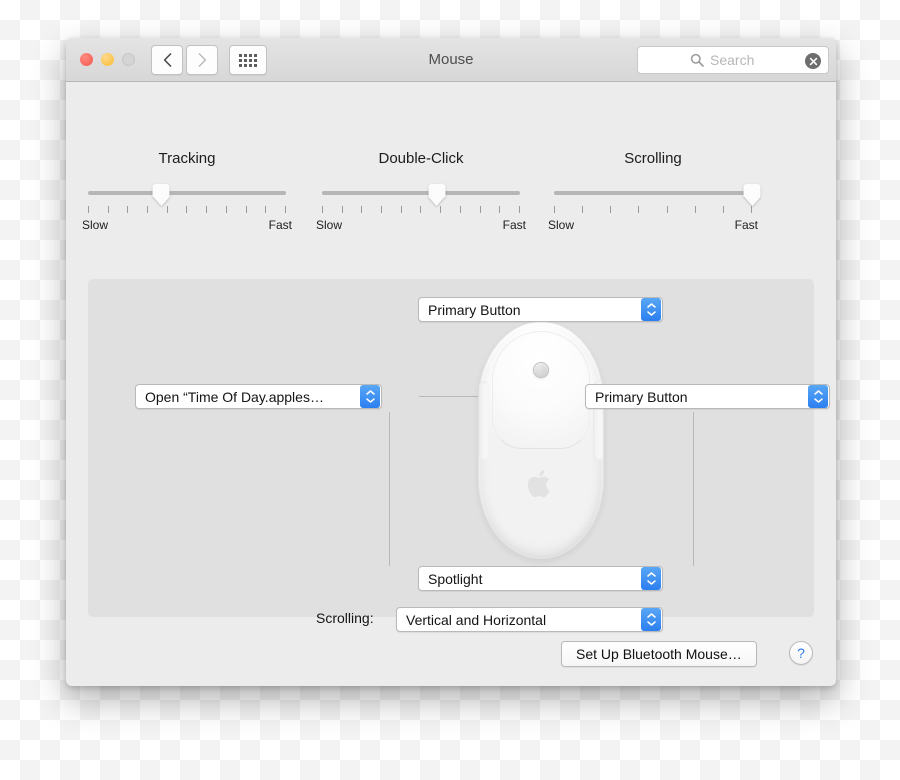 This screenshot has height=780, width=900. Describe the element at coordinates (653, 225) in the screenshot. I see `slider-scrolling-labels: Slow Fast` at that location.